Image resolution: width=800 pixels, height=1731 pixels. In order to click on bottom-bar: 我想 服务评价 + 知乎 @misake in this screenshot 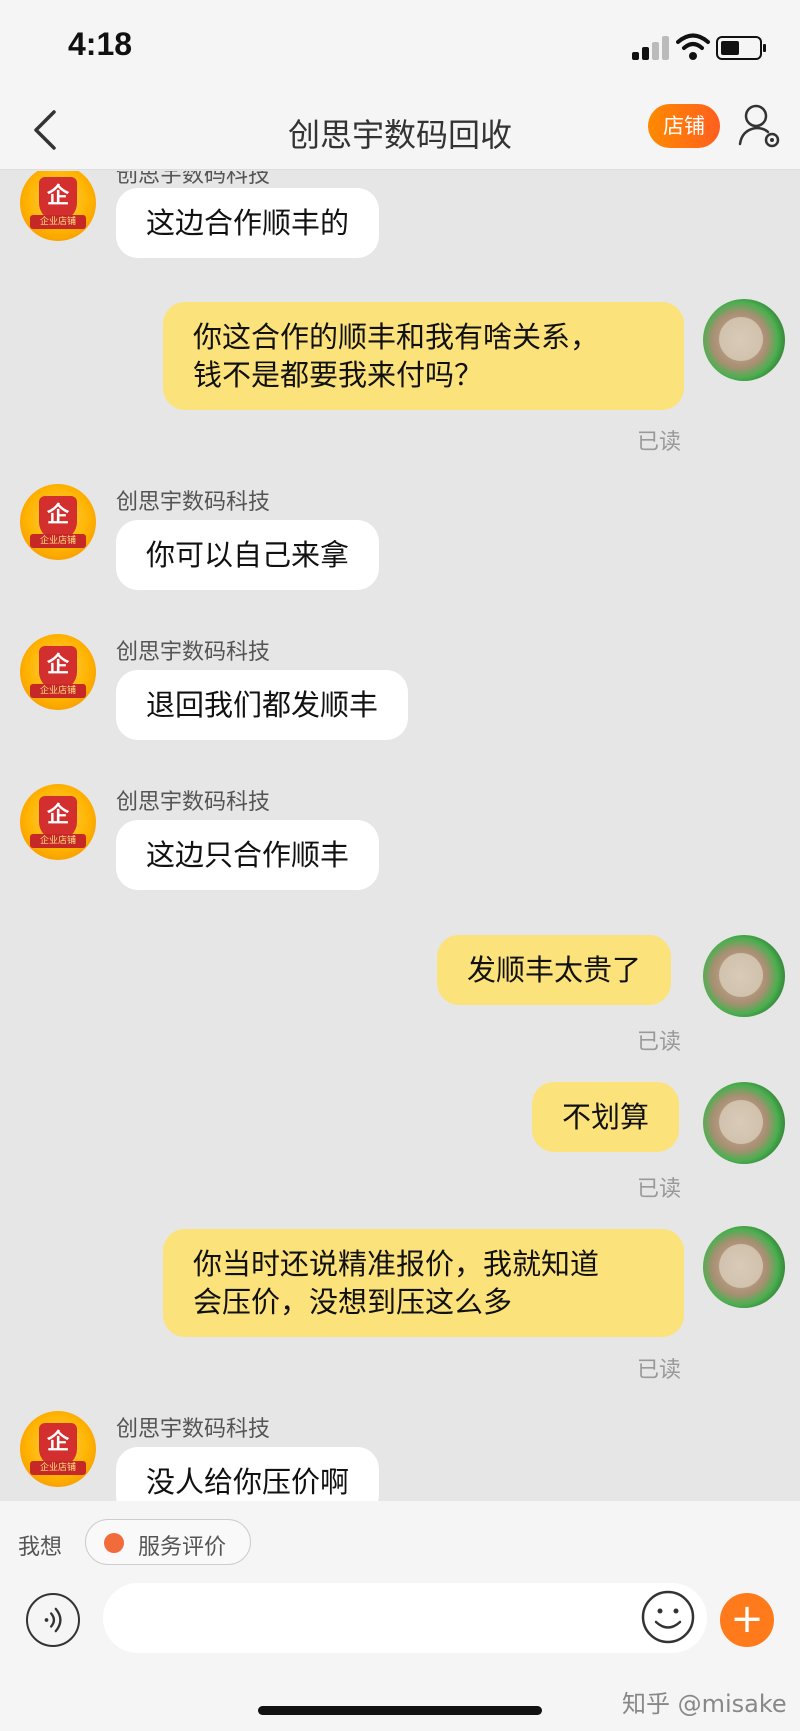, I will do `click(400, 1616)`.